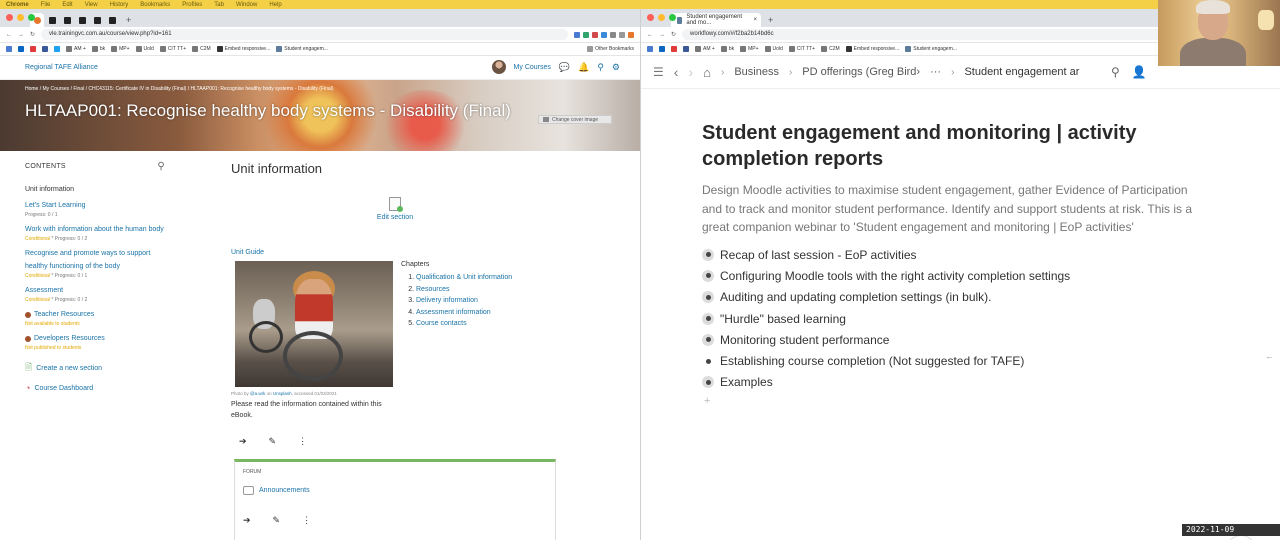 The width and height of the screenshot is (1280, 548). Describe the element at coordinates (952, 318) in the screenshot. I see `list-item: "Hurdle" based learning` at that location.